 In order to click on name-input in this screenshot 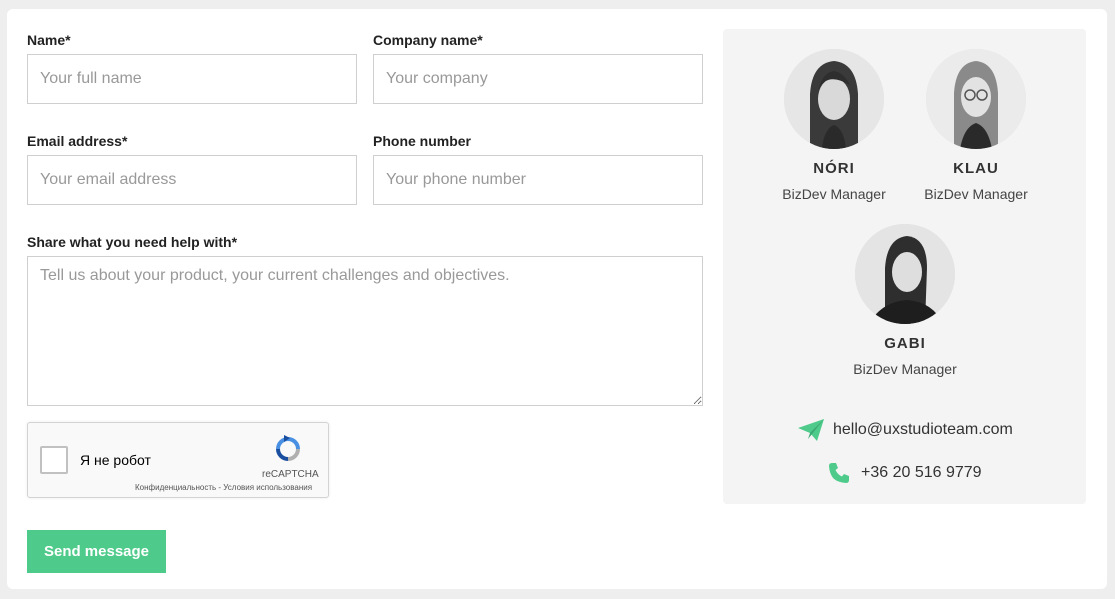, I will do `click(192, 79)`.